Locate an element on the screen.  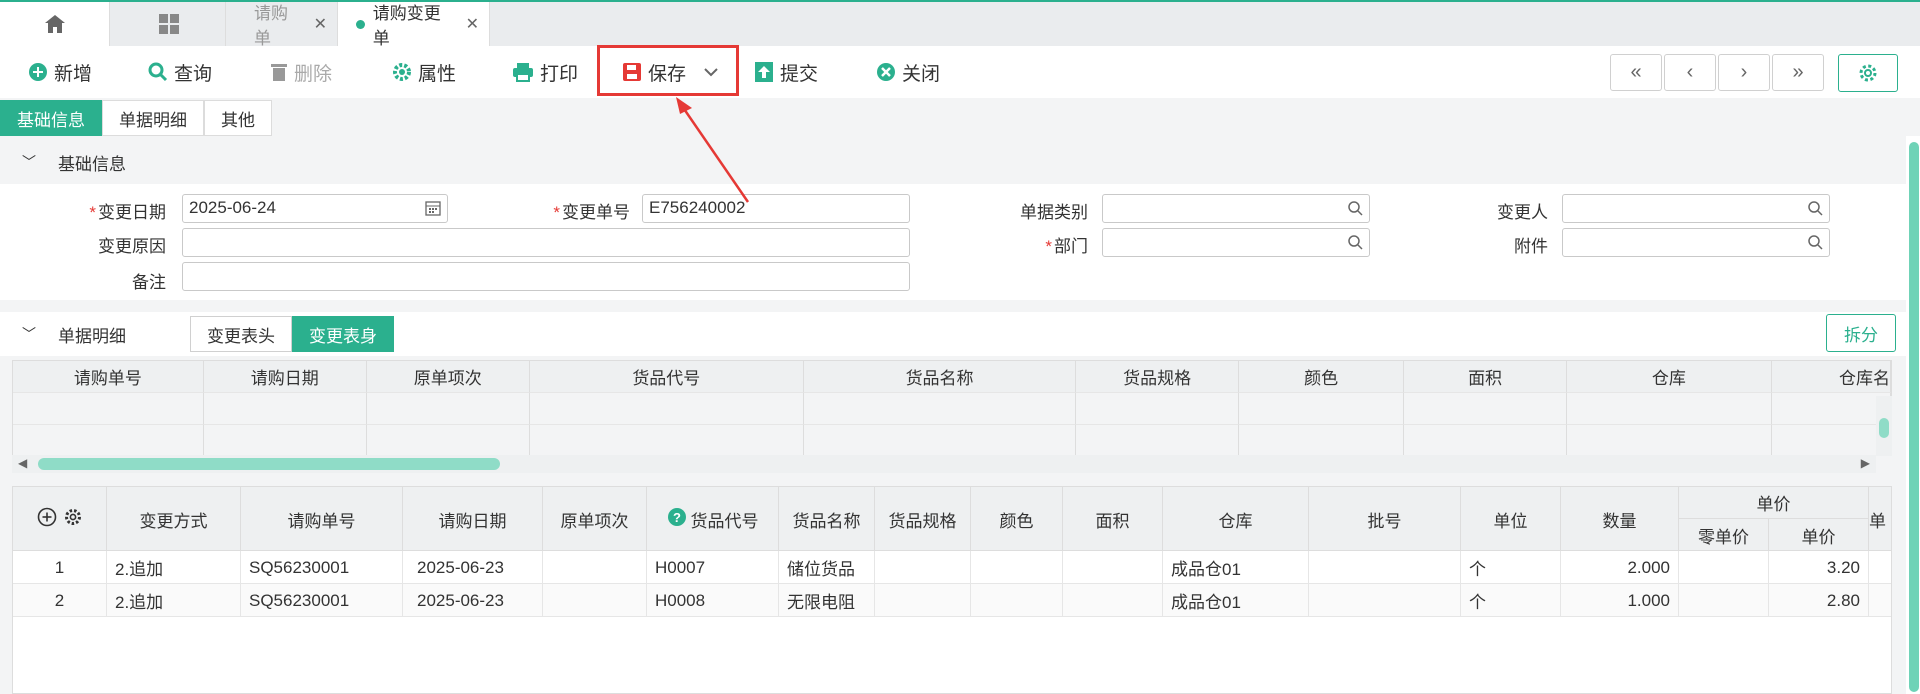
column-header: 变更方式 is located at coordinates (174, 519).